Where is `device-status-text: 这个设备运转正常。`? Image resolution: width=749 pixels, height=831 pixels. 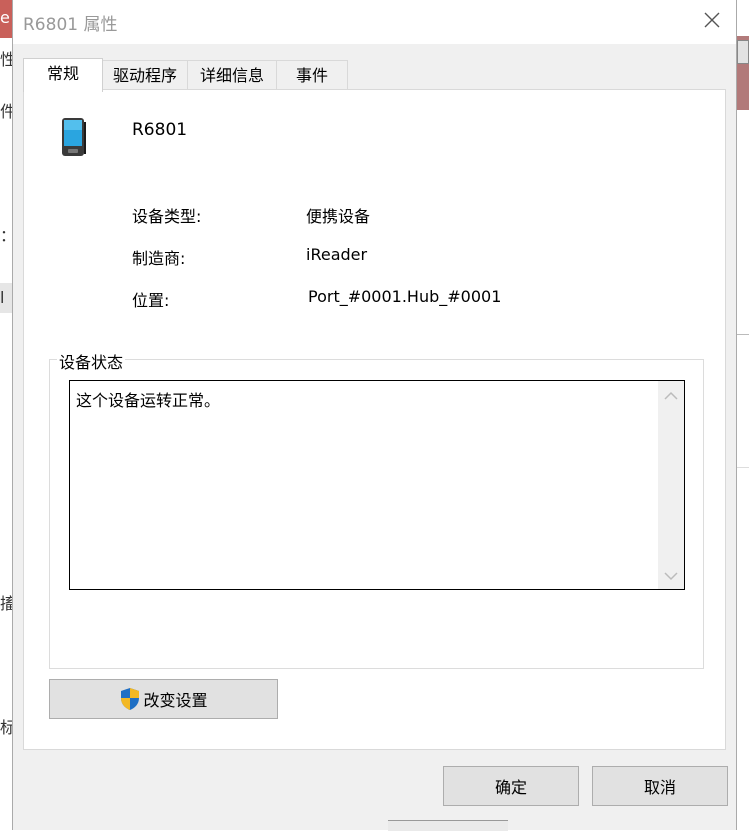
device-status-text: 这个设备运转正常。 is located at coordinates (148, 400).